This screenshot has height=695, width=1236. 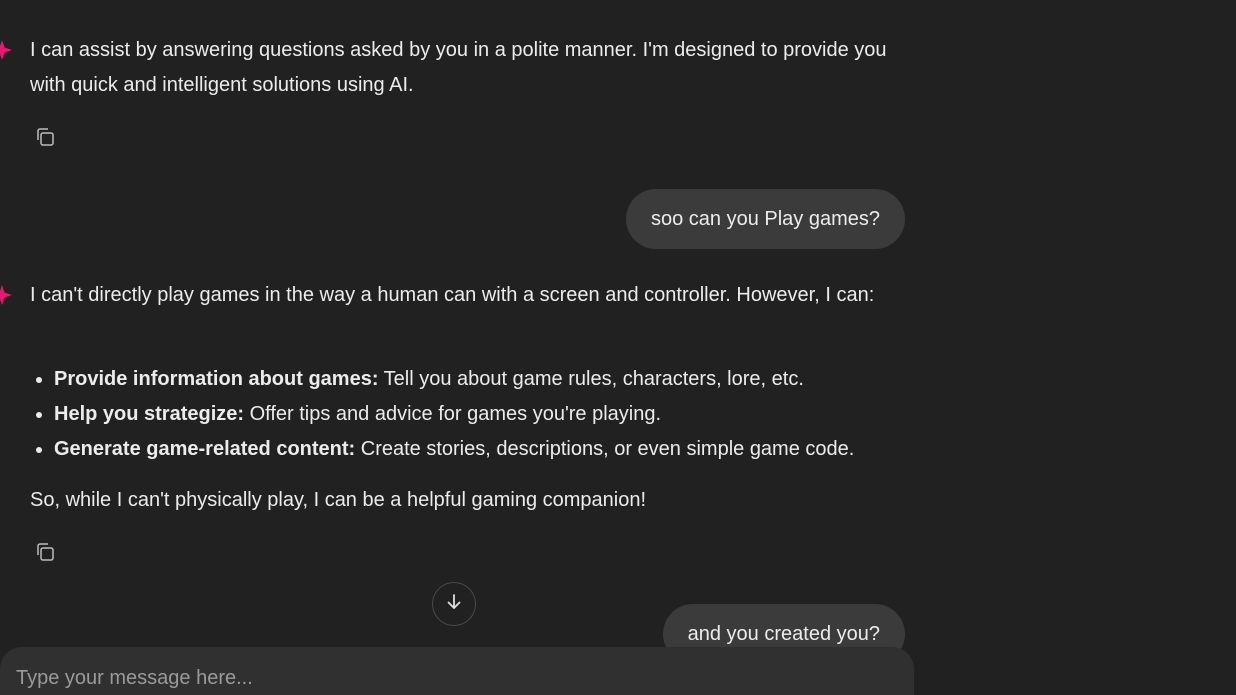 I want to click on list-item-title: Help you strategize:, so click(x=149, y=414).